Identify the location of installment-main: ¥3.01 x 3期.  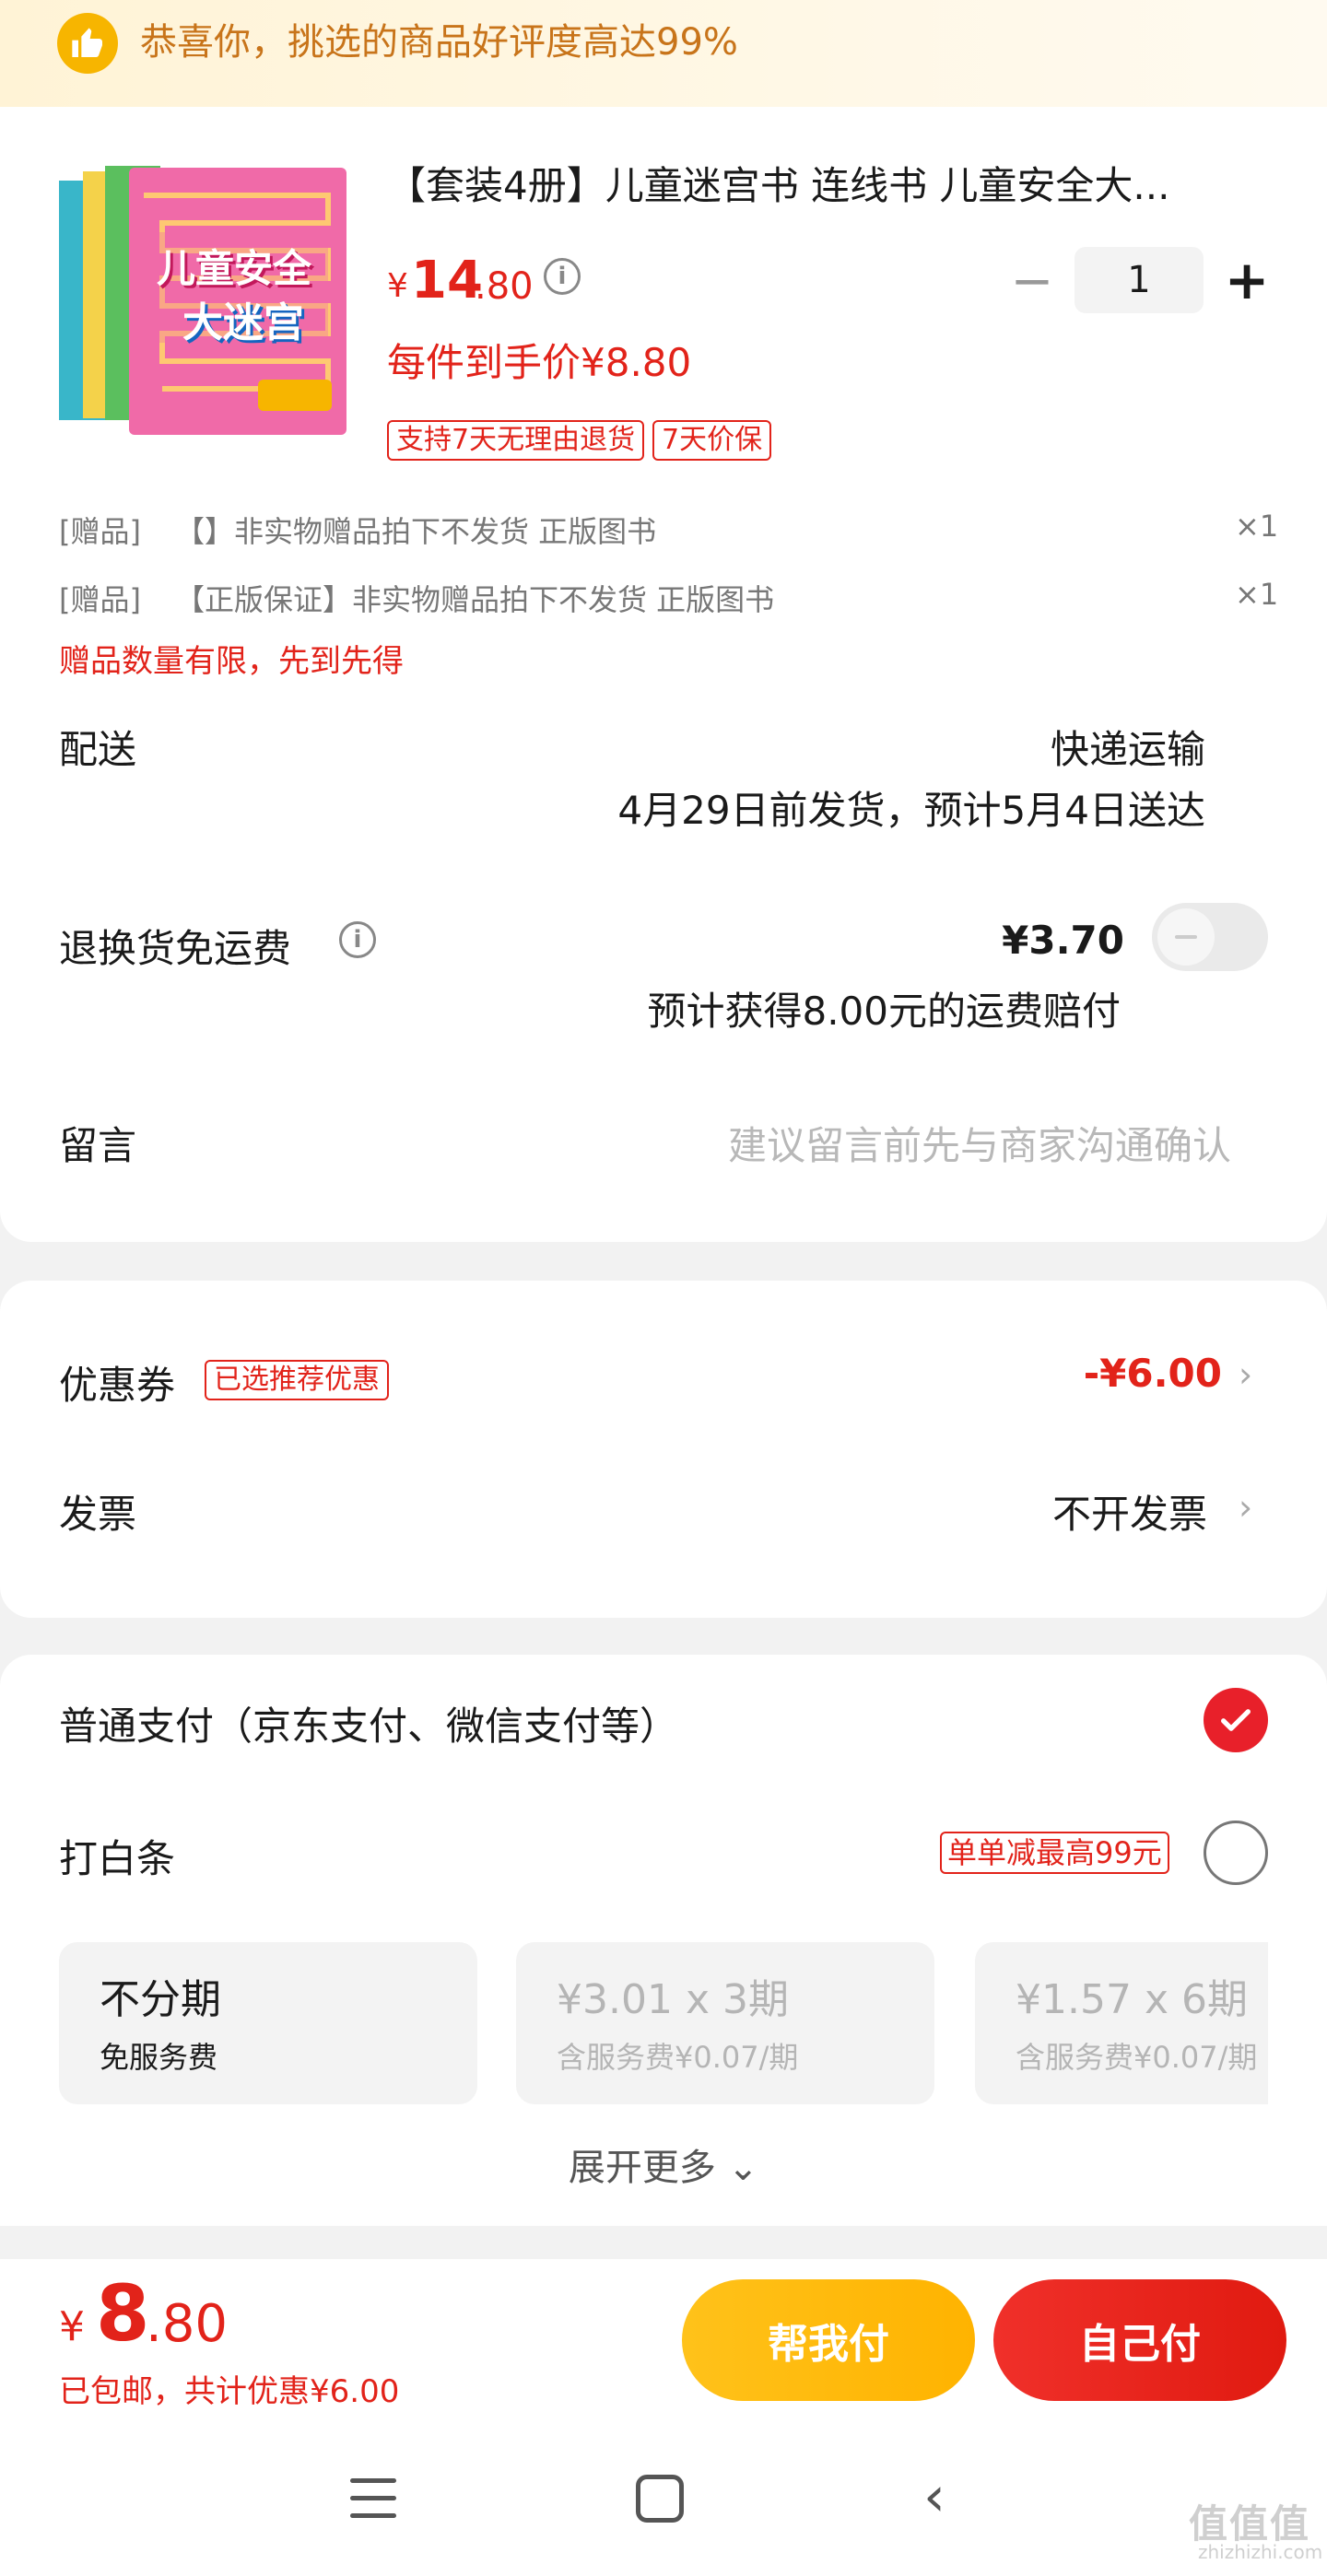
(673, 2000).